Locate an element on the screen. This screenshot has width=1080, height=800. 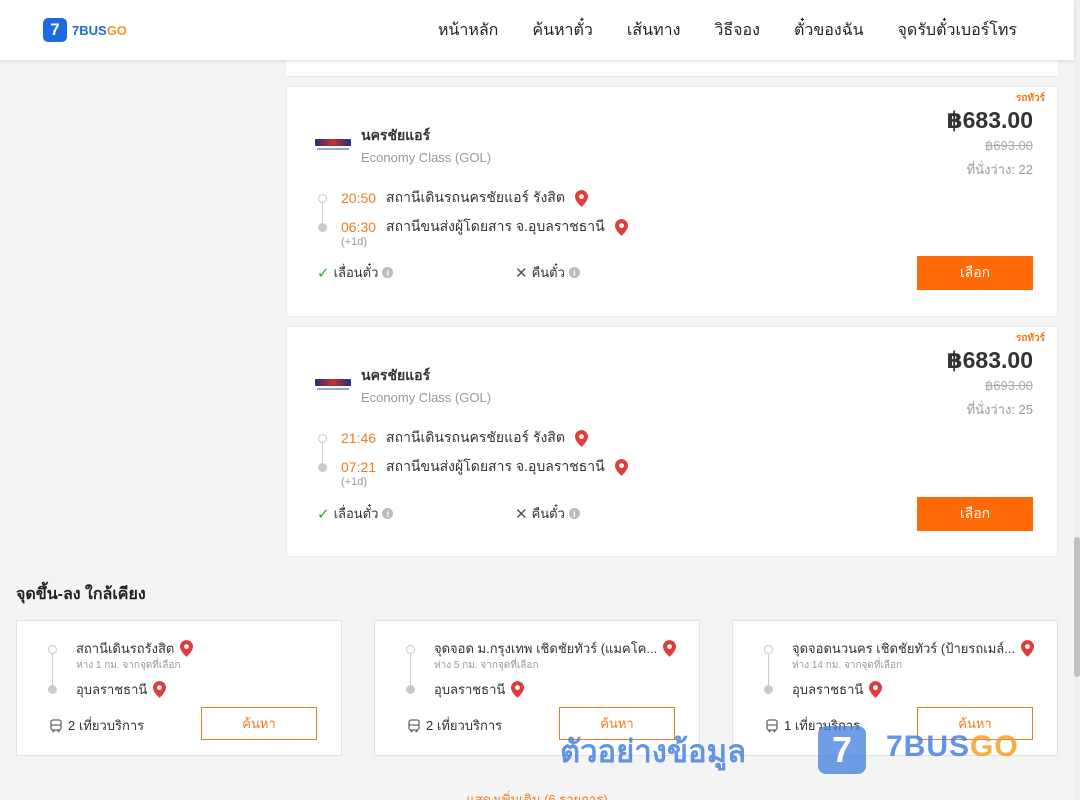
departure-stop: 20:50 สถานีเดินรถนครชัยแอร์ รังสิต is located at coordinates (464, 198).